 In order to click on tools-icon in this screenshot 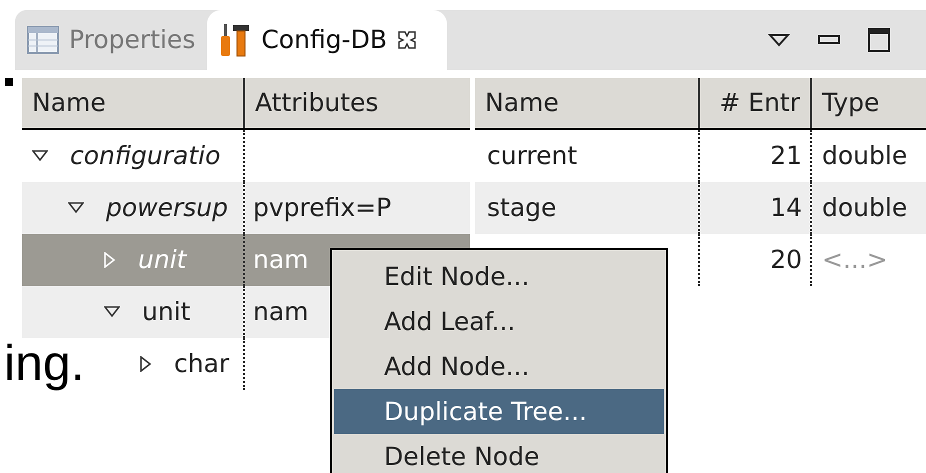, I will do `click(235, 40)`.